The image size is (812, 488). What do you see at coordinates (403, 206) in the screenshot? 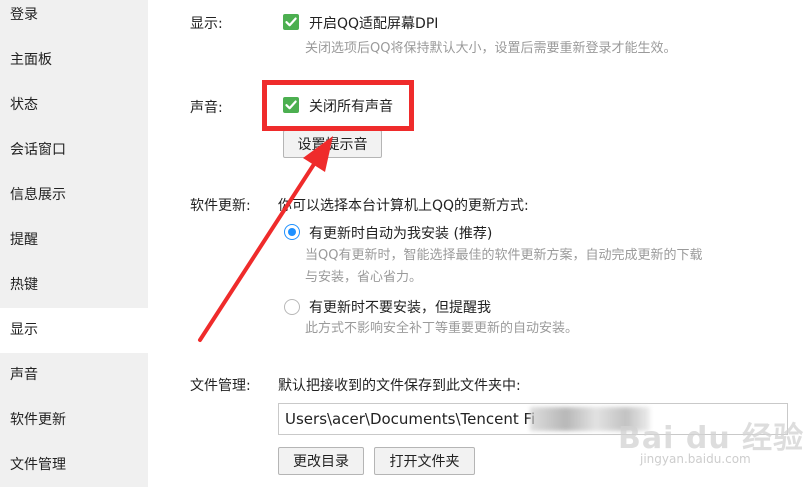
I see `update-intro-text: 你可以选择本台计算机上QQ的更新方式:` at bounding box center [403, 206].